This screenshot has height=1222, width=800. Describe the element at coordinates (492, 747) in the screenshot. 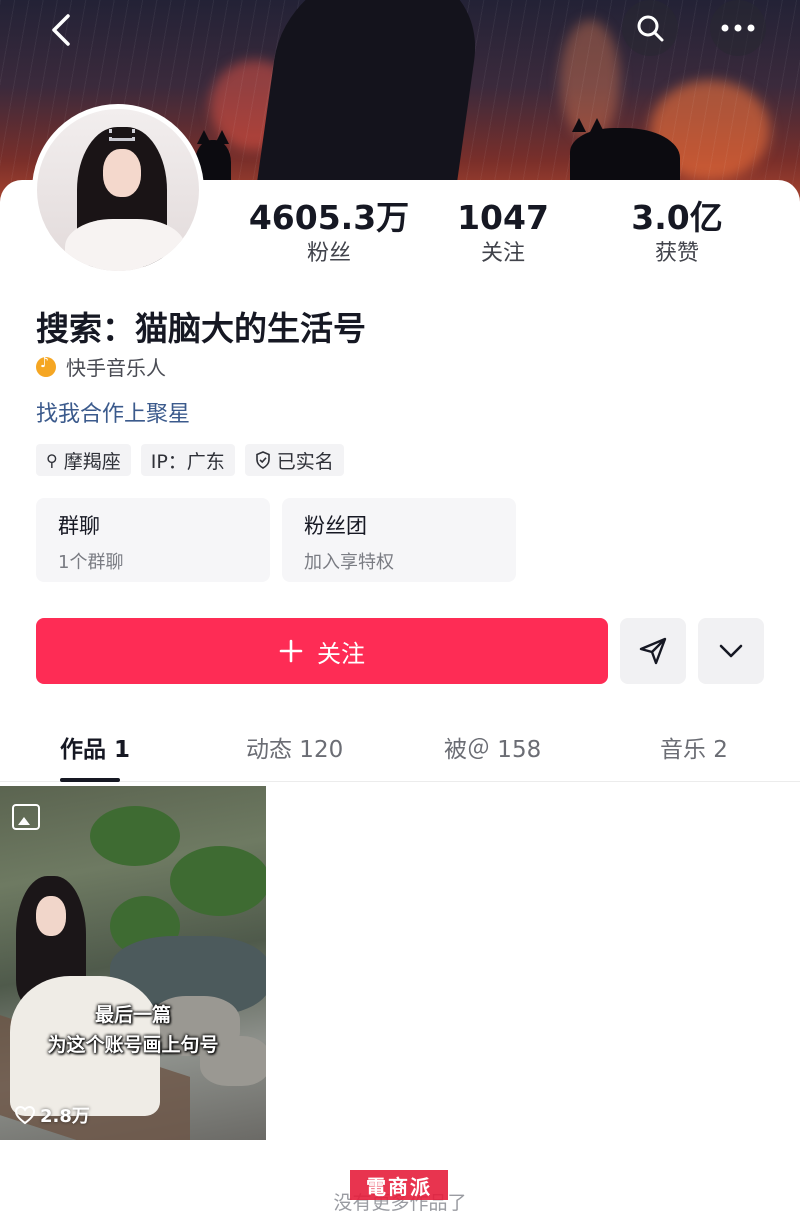

I see `tab-mentions: 被＠ 158` at that location.